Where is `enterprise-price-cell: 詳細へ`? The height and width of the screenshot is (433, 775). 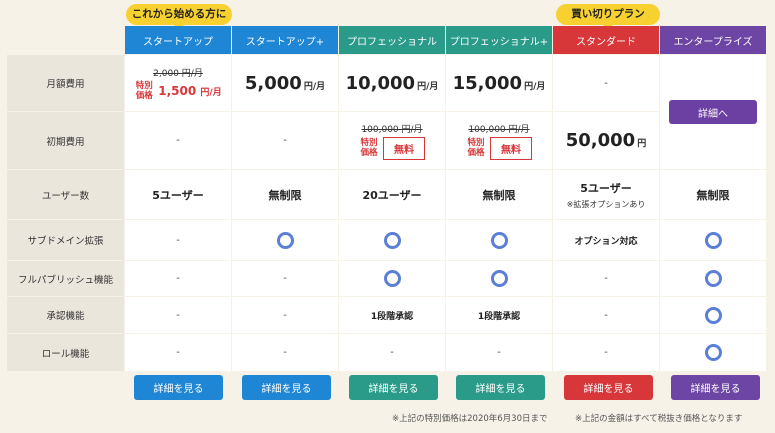 enterprise-price-cell: 詳細へ is located at coordinates (713, 112).